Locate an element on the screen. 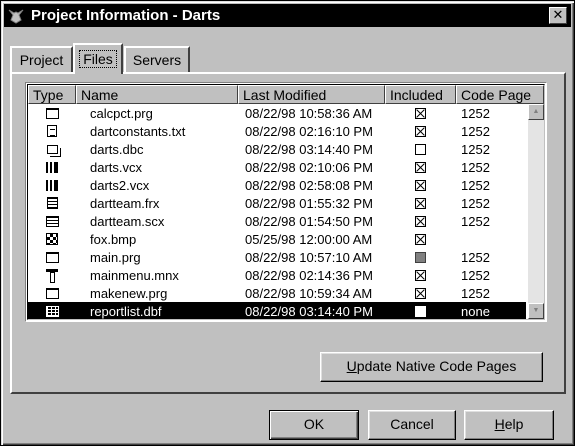 Image resolution: width=575 pixels, height=446 pixels. ok-button: OK is located at coordinates (314, 425).